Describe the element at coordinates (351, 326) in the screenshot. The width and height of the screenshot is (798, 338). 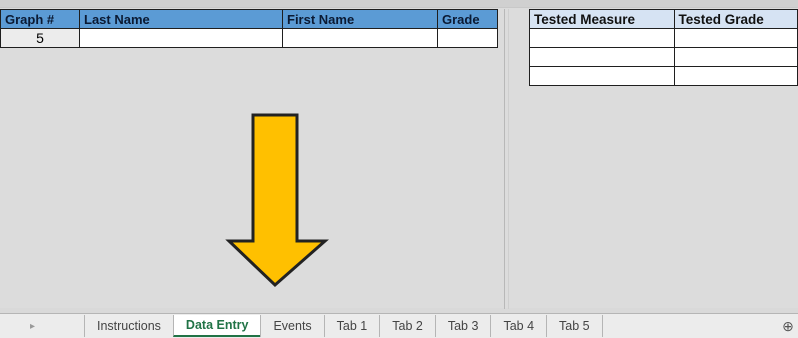
I see `tab-1: Tab 1` at that location.